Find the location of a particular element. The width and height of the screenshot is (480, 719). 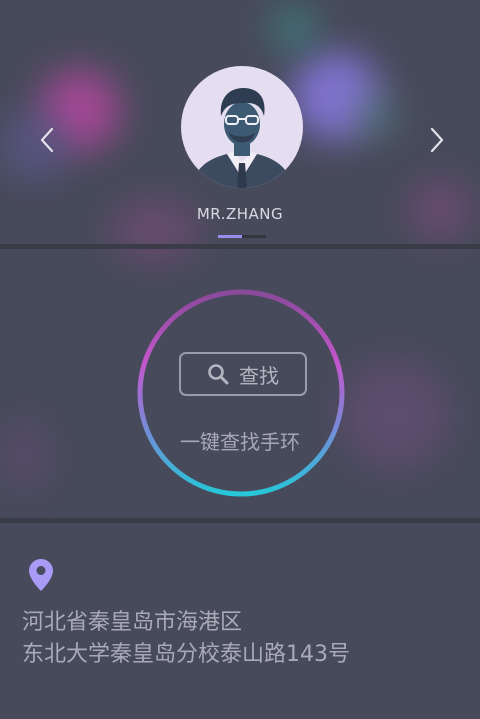

user-avatar-icon is located at coordinates (242, 138).